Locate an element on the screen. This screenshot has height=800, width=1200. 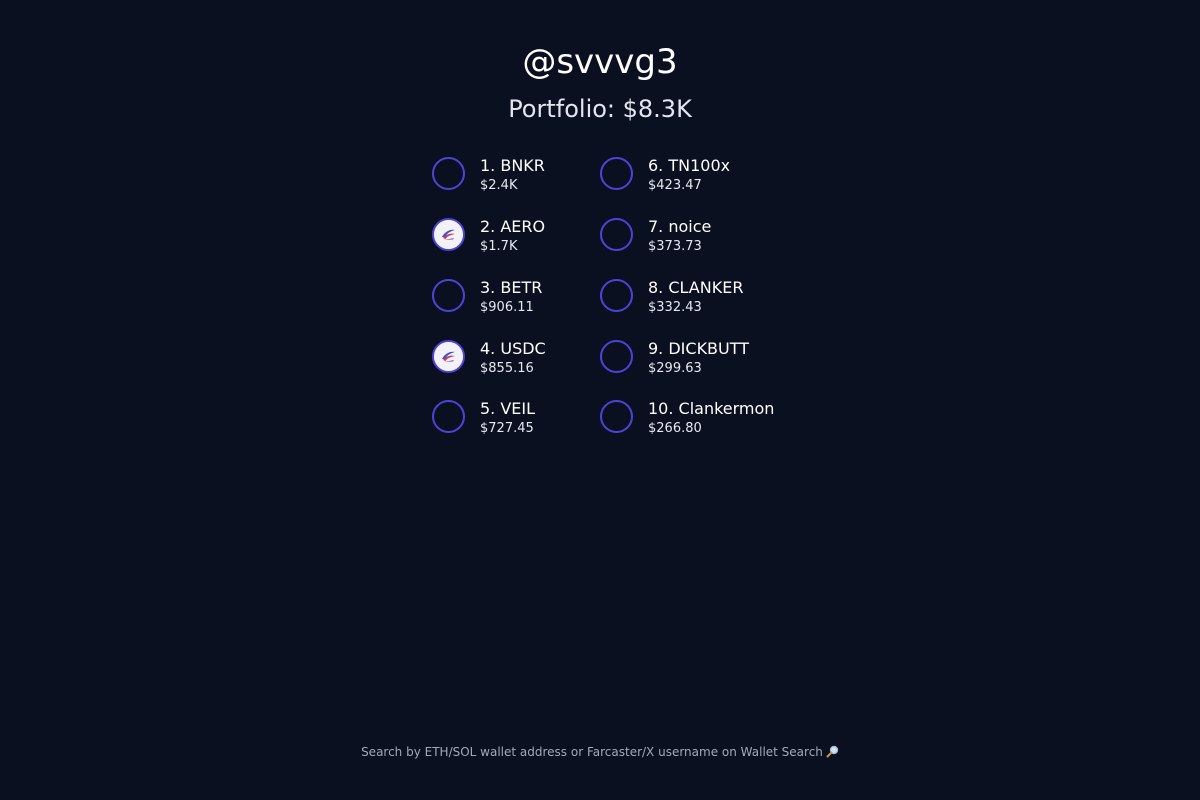
holding-item: 7. noice $373.73 is located at coordinates (685, 237).